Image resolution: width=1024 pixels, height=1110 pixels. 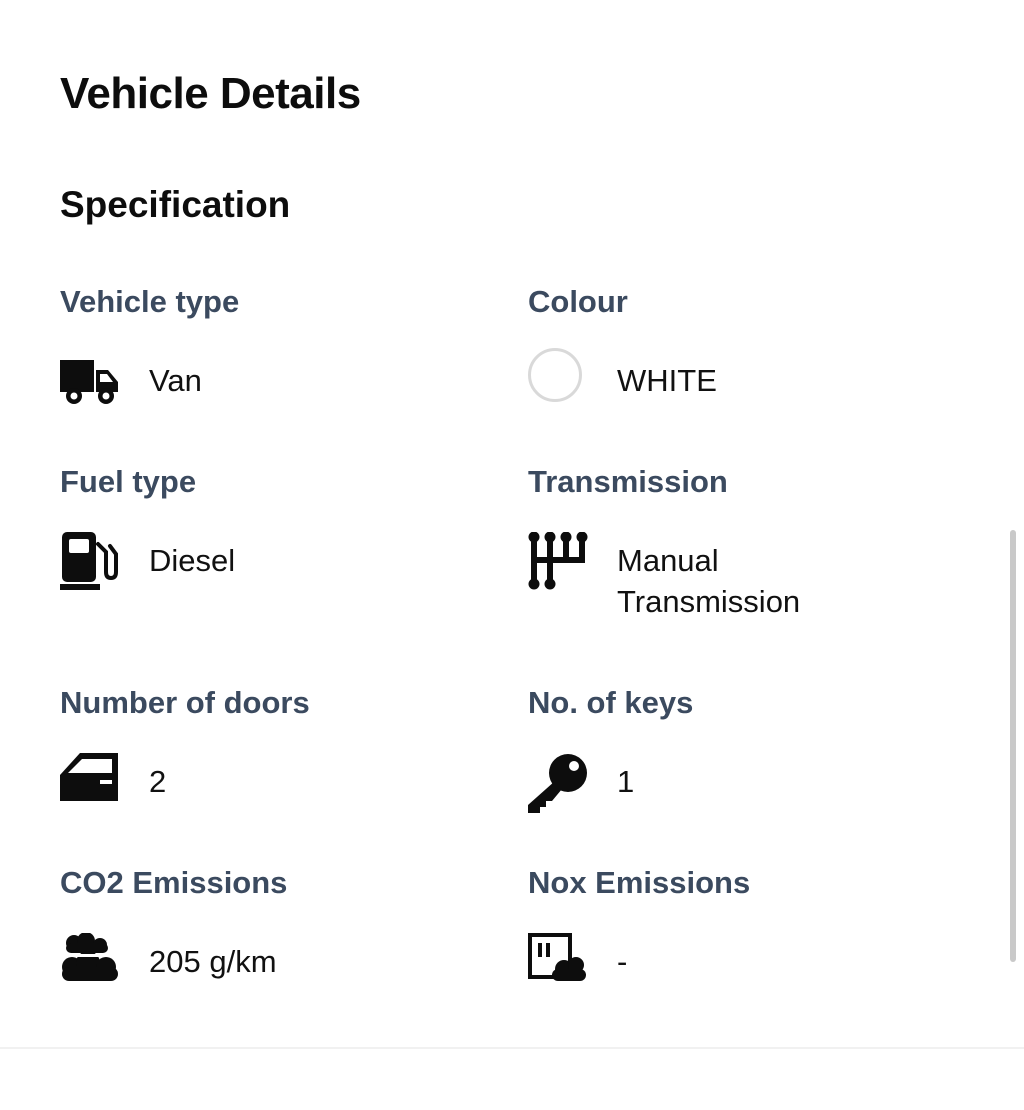 I want to click on spec-label: Number of doors, so click(x=185, y=702).